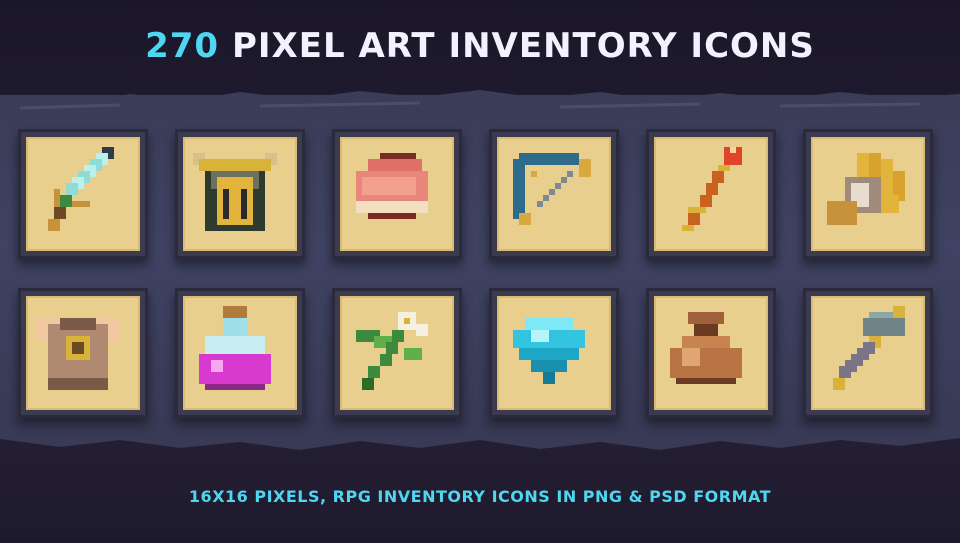  I want to click on horned-helmet-icon, so click(235, 192).